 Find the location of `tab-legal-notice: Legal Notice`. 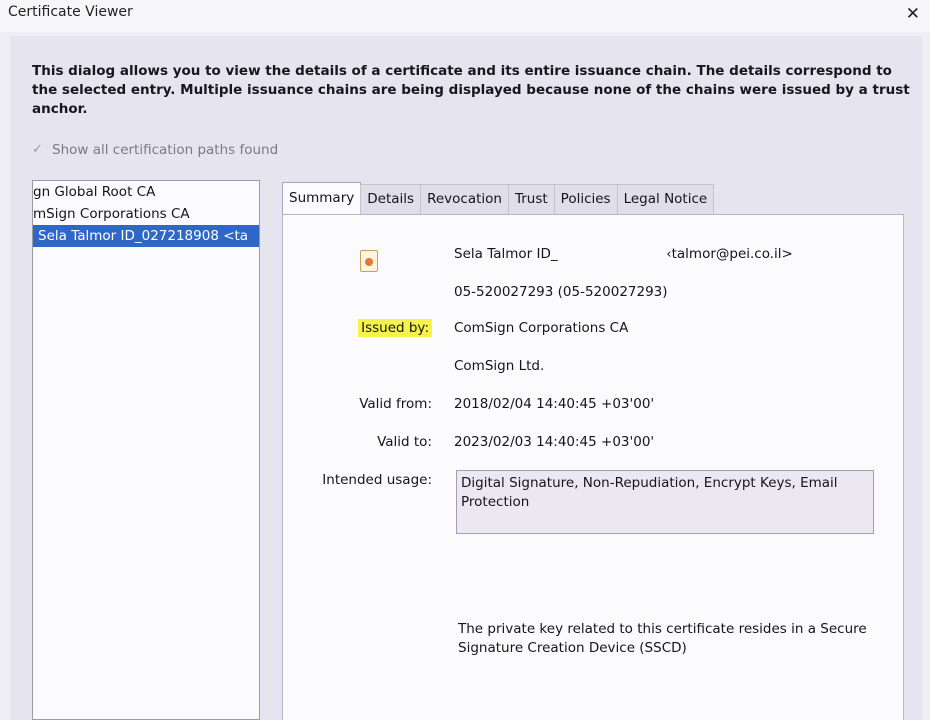

tab-legal-notice: Legal Notice is located at coordinates (665, 199).